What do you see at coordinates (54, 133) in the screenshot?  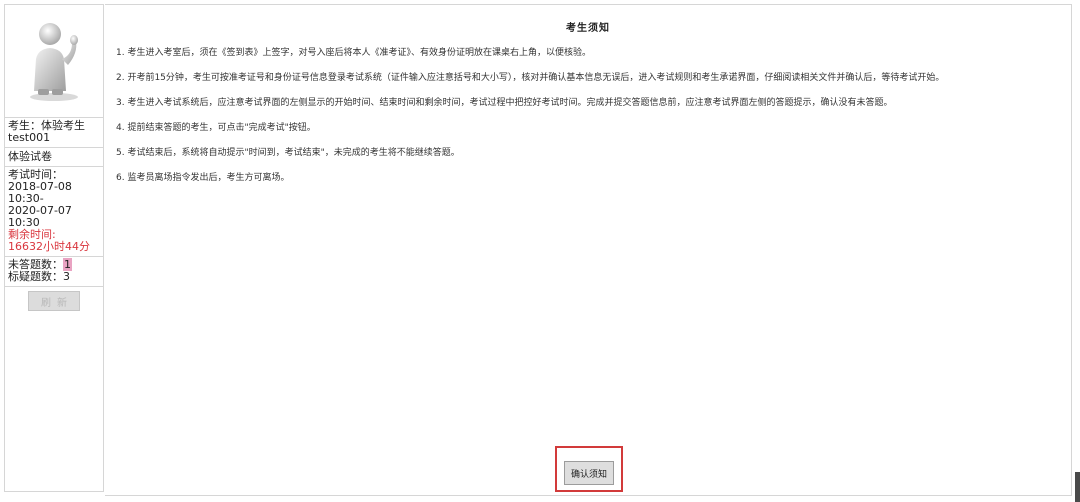 I see `candidate-info: 考生：体验考生 test001` at bounding box center [54, 133].